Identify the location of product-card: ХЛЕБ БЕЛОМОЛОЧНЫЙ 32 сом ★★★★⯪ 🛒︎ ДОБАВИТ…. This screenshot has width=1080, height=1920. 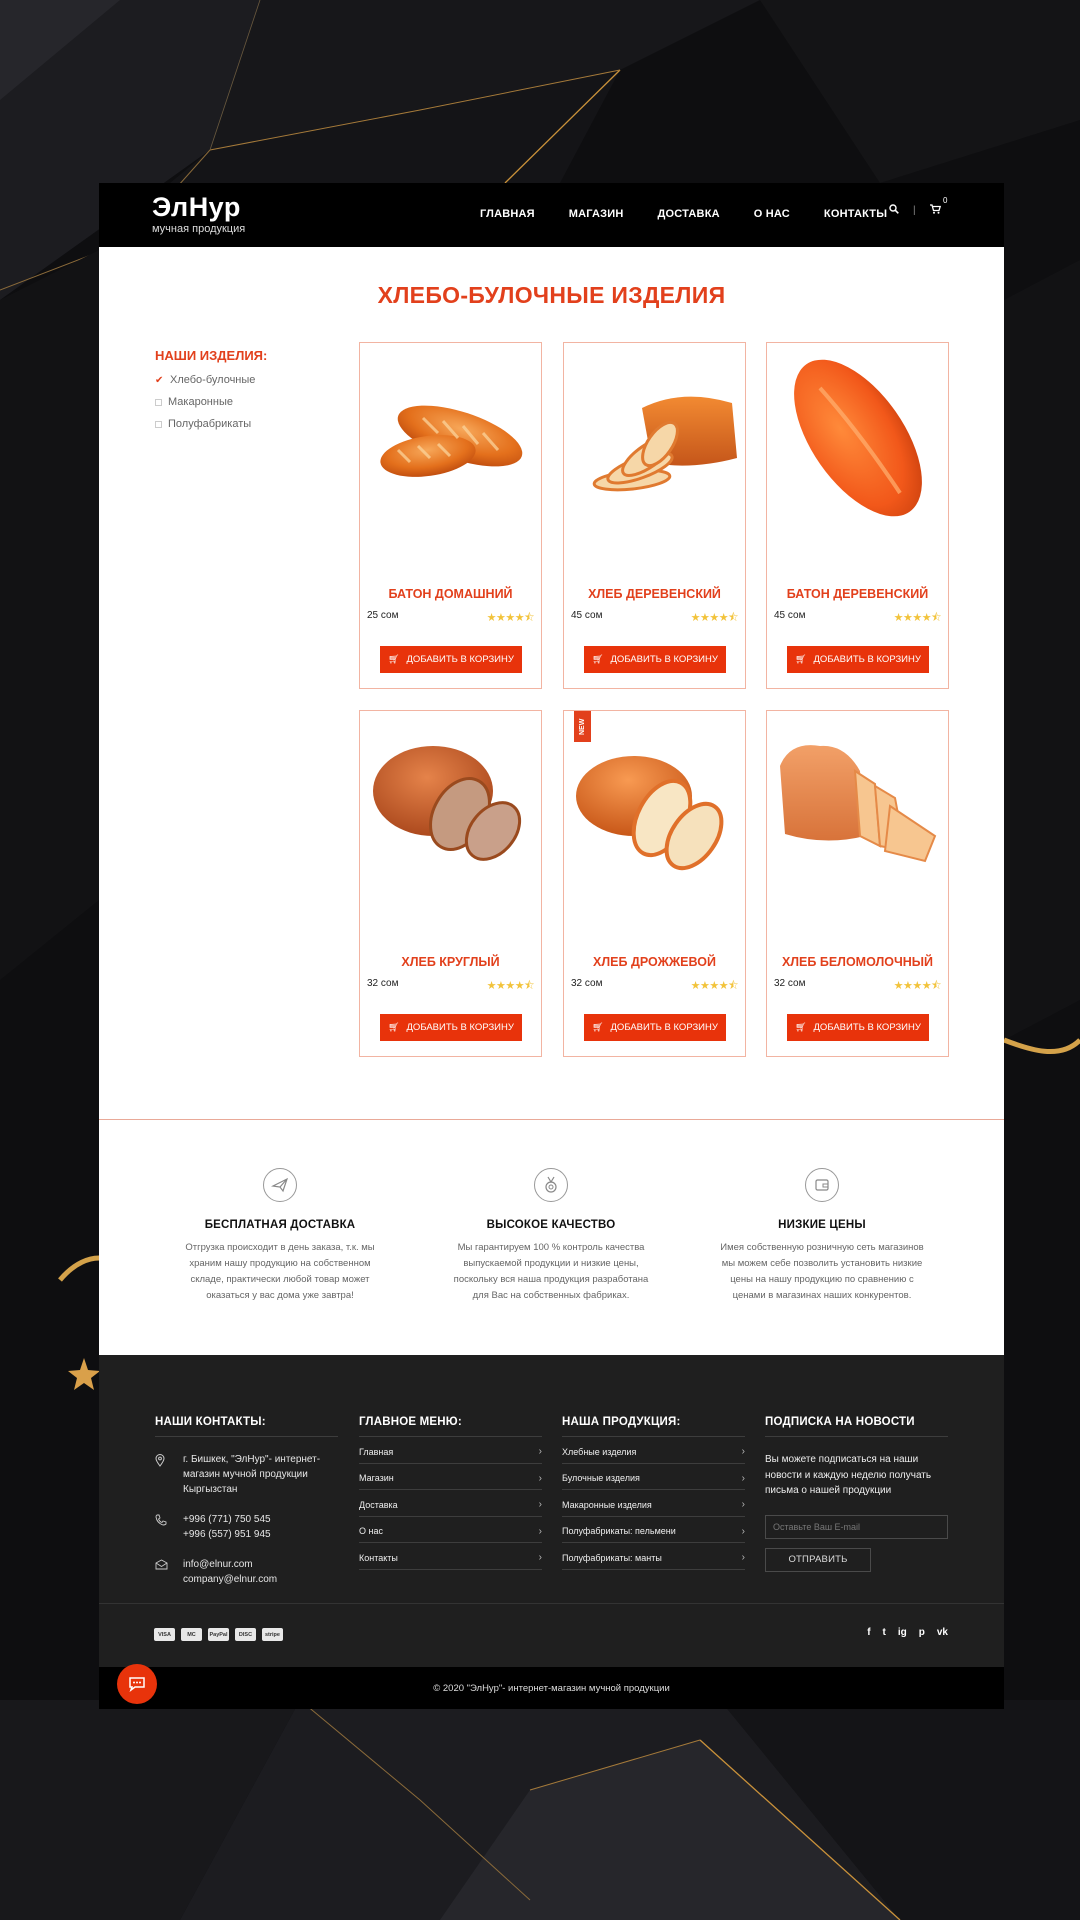
(857, 883).